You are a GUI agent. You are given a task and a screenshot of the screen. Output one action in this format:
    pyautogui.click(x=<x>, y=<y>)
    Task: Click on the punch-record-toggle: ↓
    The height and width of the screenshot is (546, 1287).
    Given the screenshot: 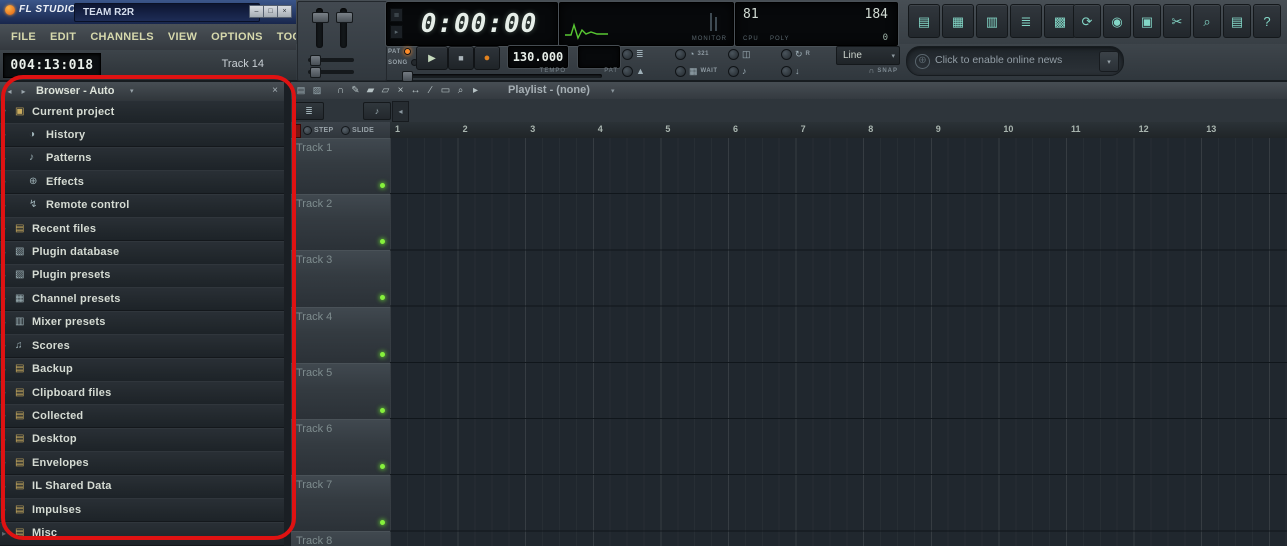 What is the action you would take?
    pyautogui.click(x=790, y=71)
    